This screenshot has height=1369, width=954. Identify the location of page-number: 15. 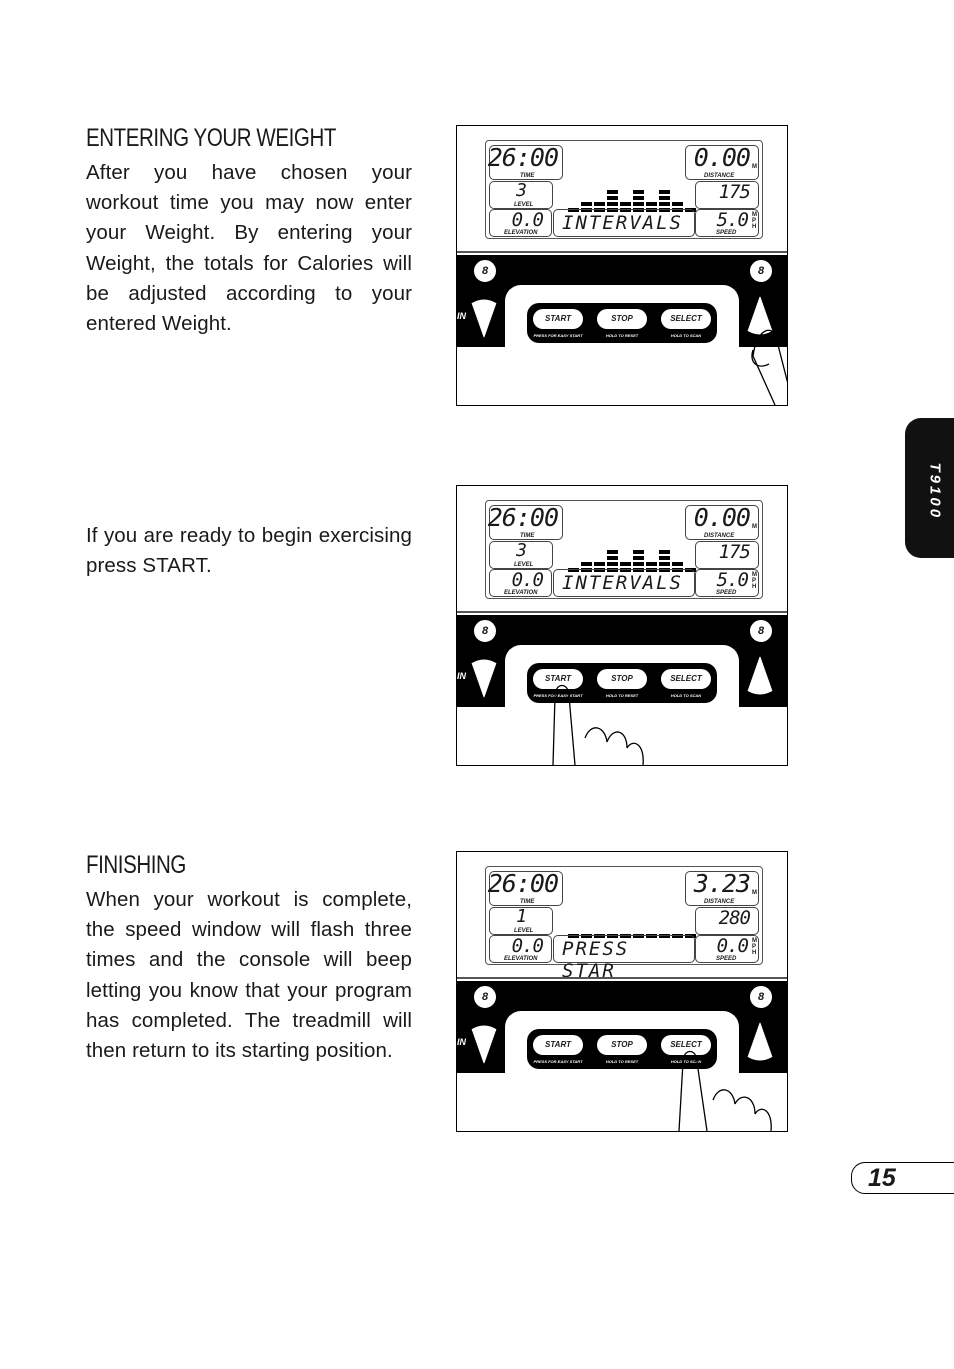
(882, 1178).